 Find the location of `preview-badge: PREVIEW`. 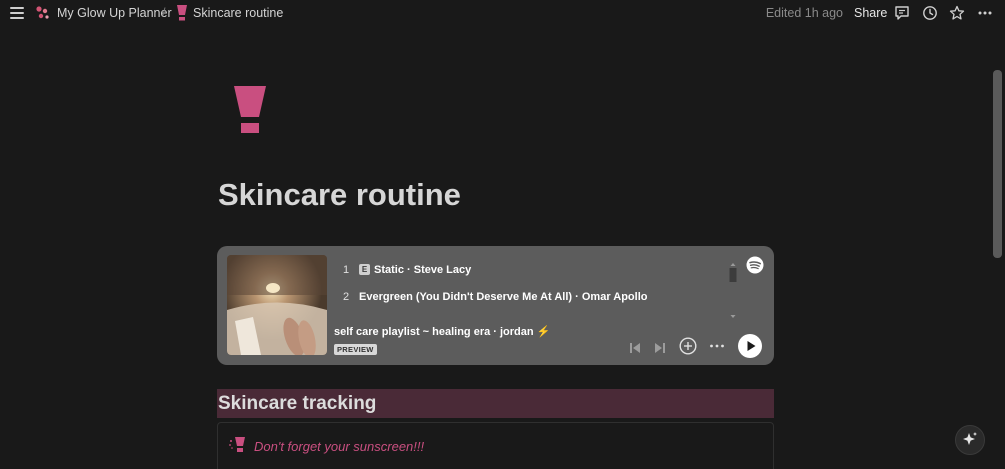

preview-badge: PREVIEW is located at coordinates (355, 349).